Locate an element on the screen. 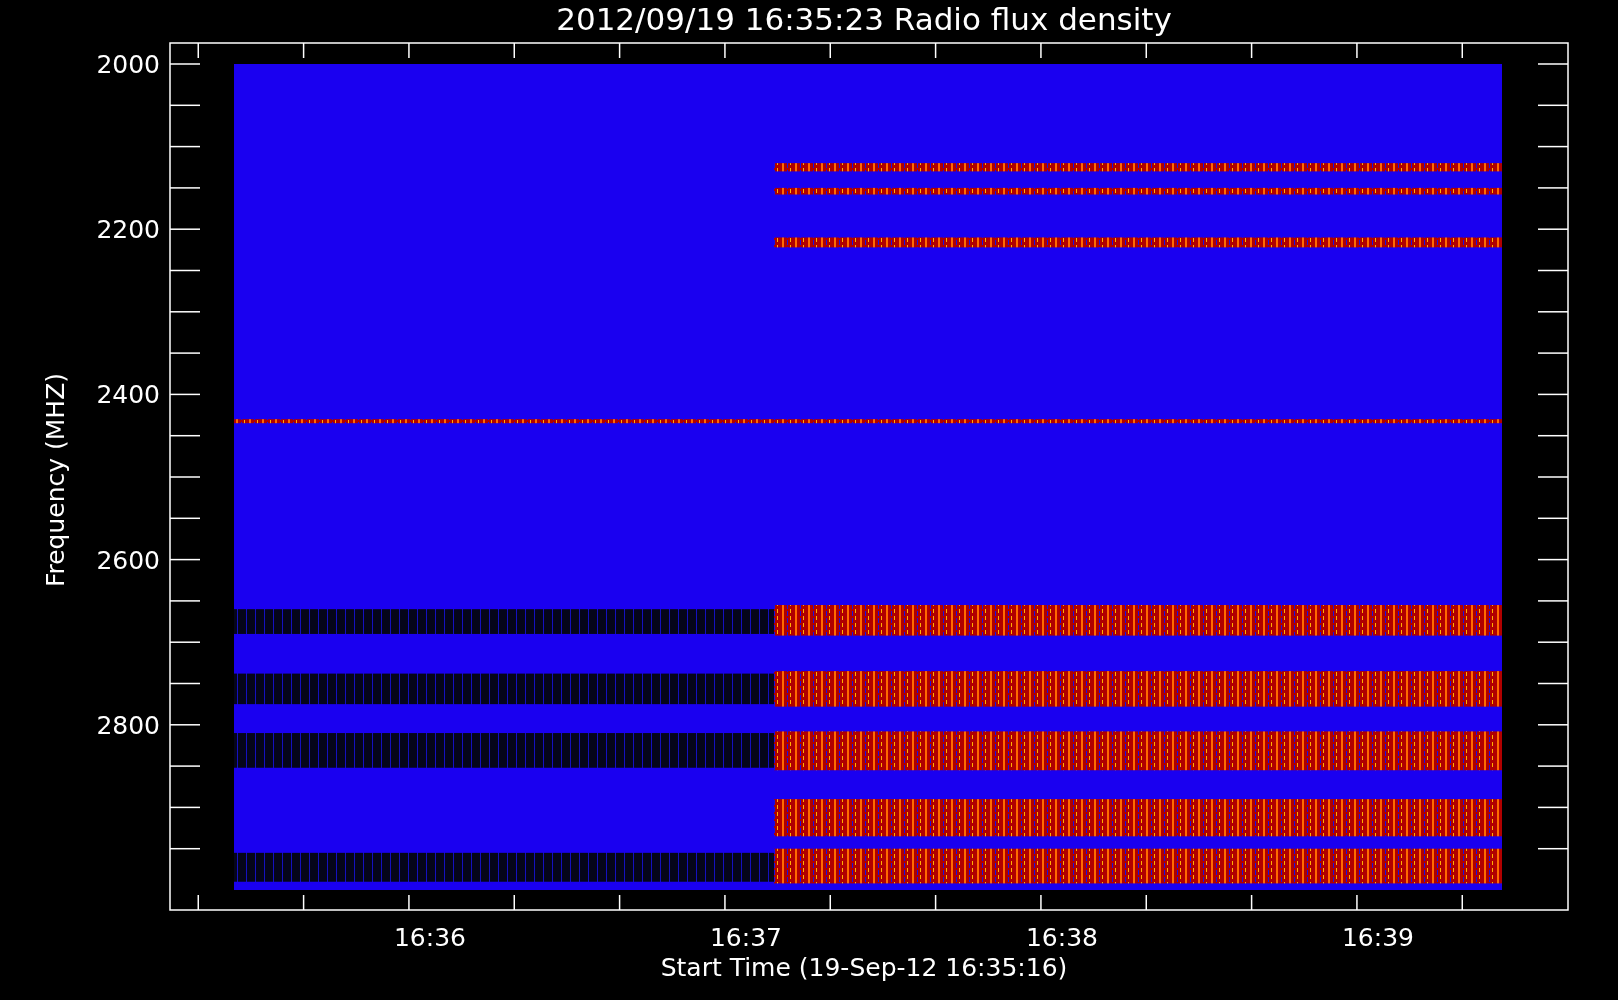  axis-tick-label: 16:37 is located at coordinates (746, 937).